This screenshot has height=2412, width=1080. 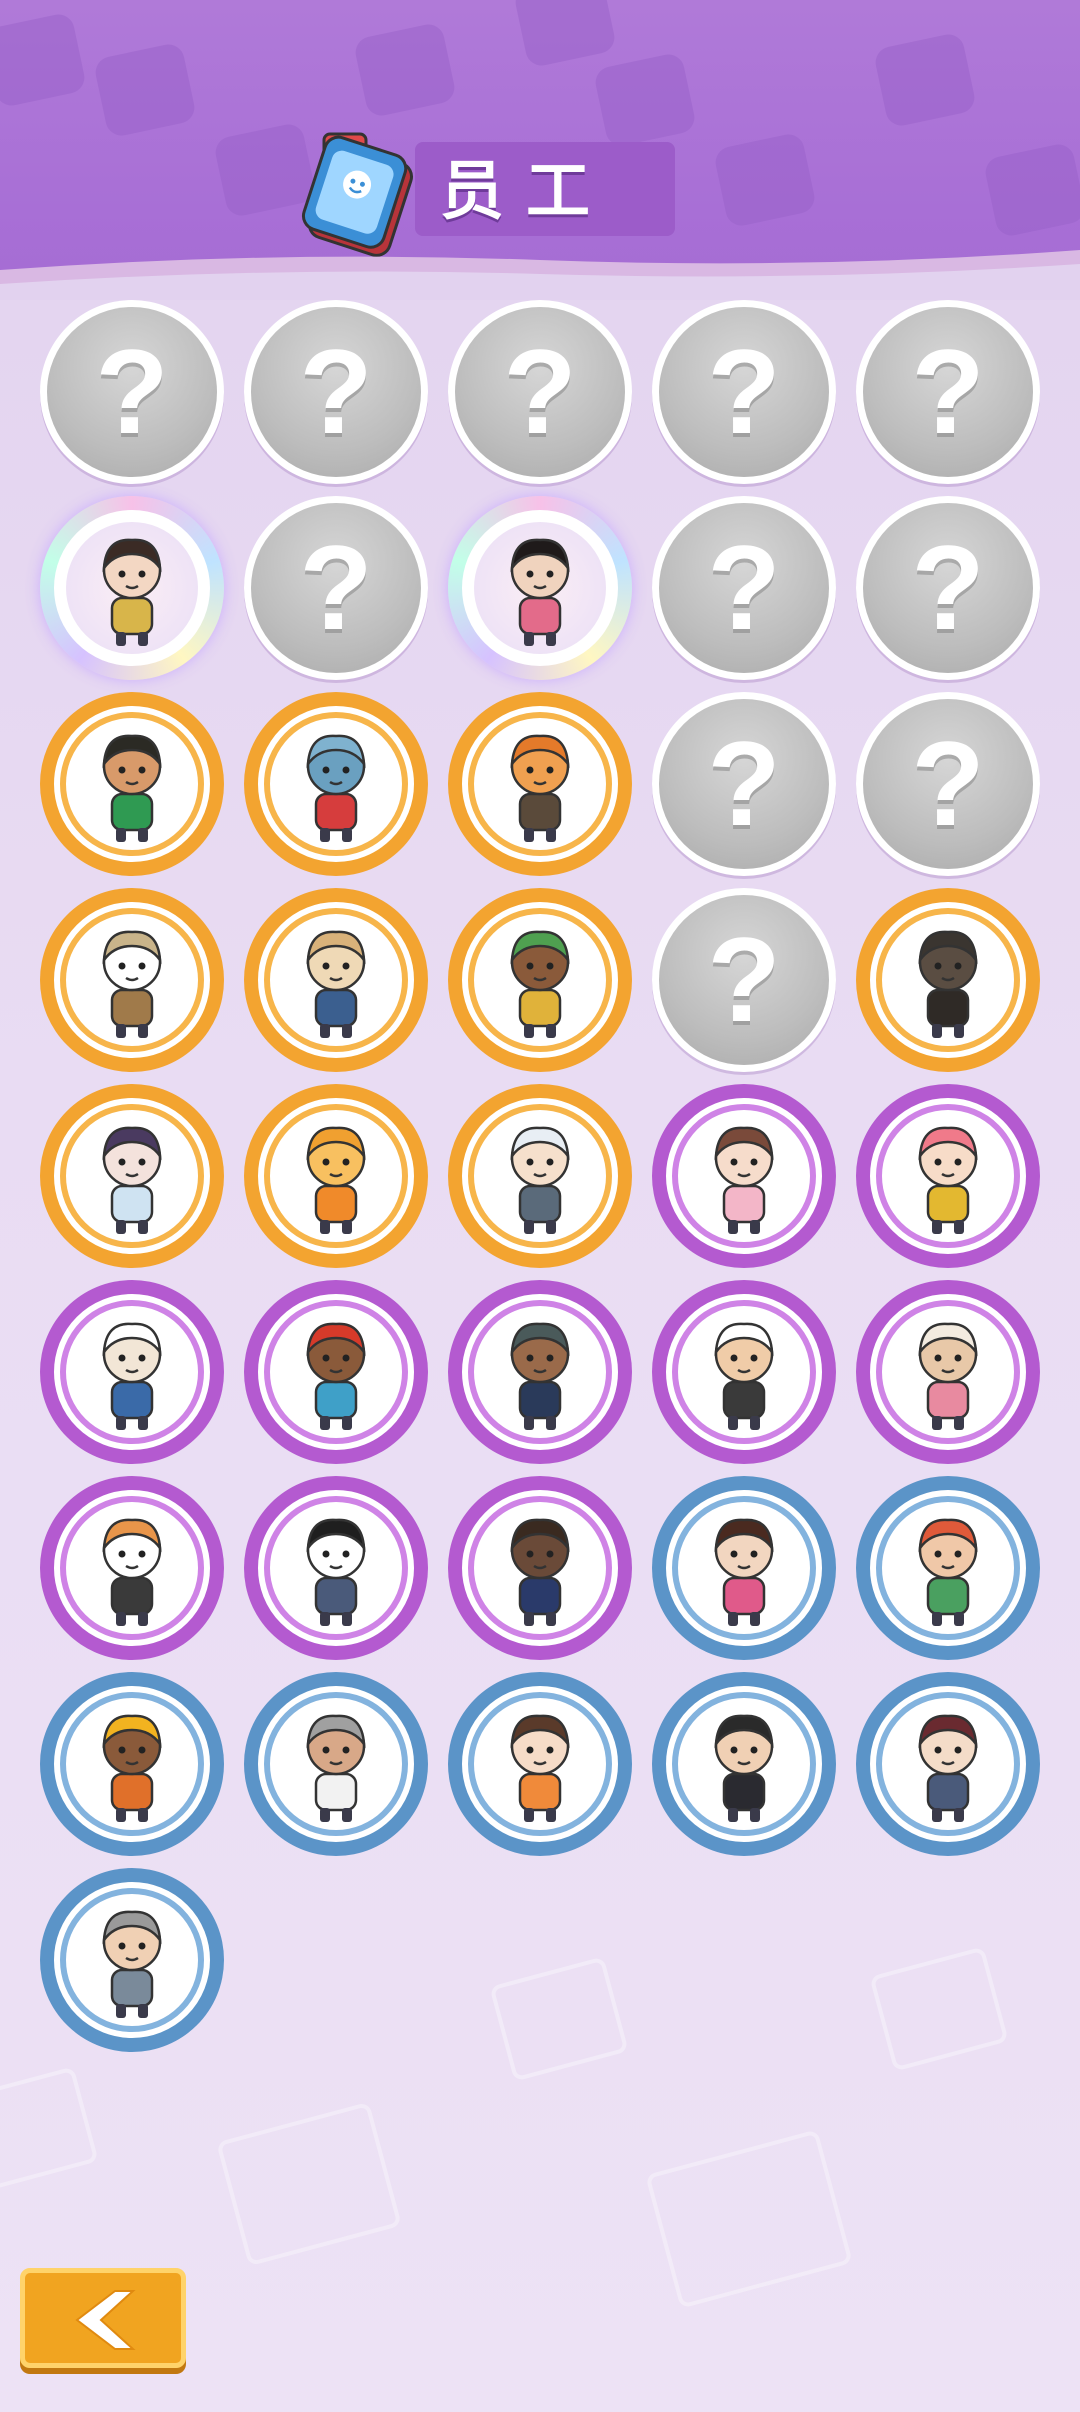 I want to click on green-haired-fisher-avatar, so click(x=540, y=984).